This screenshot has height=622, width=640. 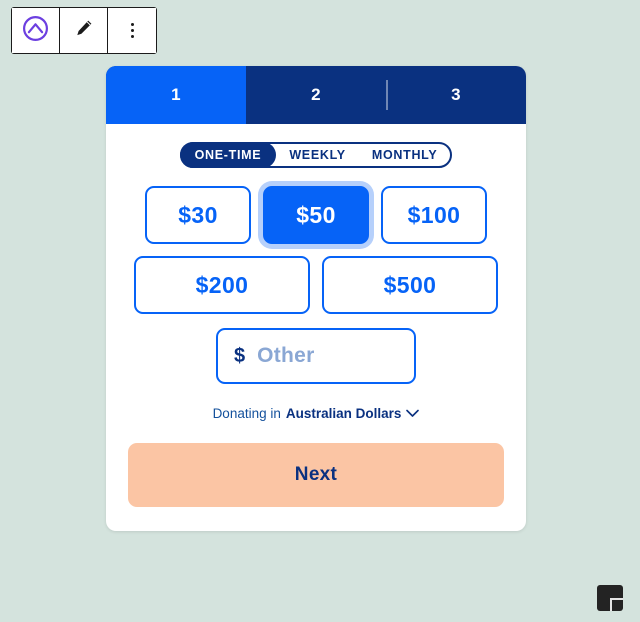 I want to click on amount-options: $30 $50 $100 $200 $500, so click(x=316, y=250).